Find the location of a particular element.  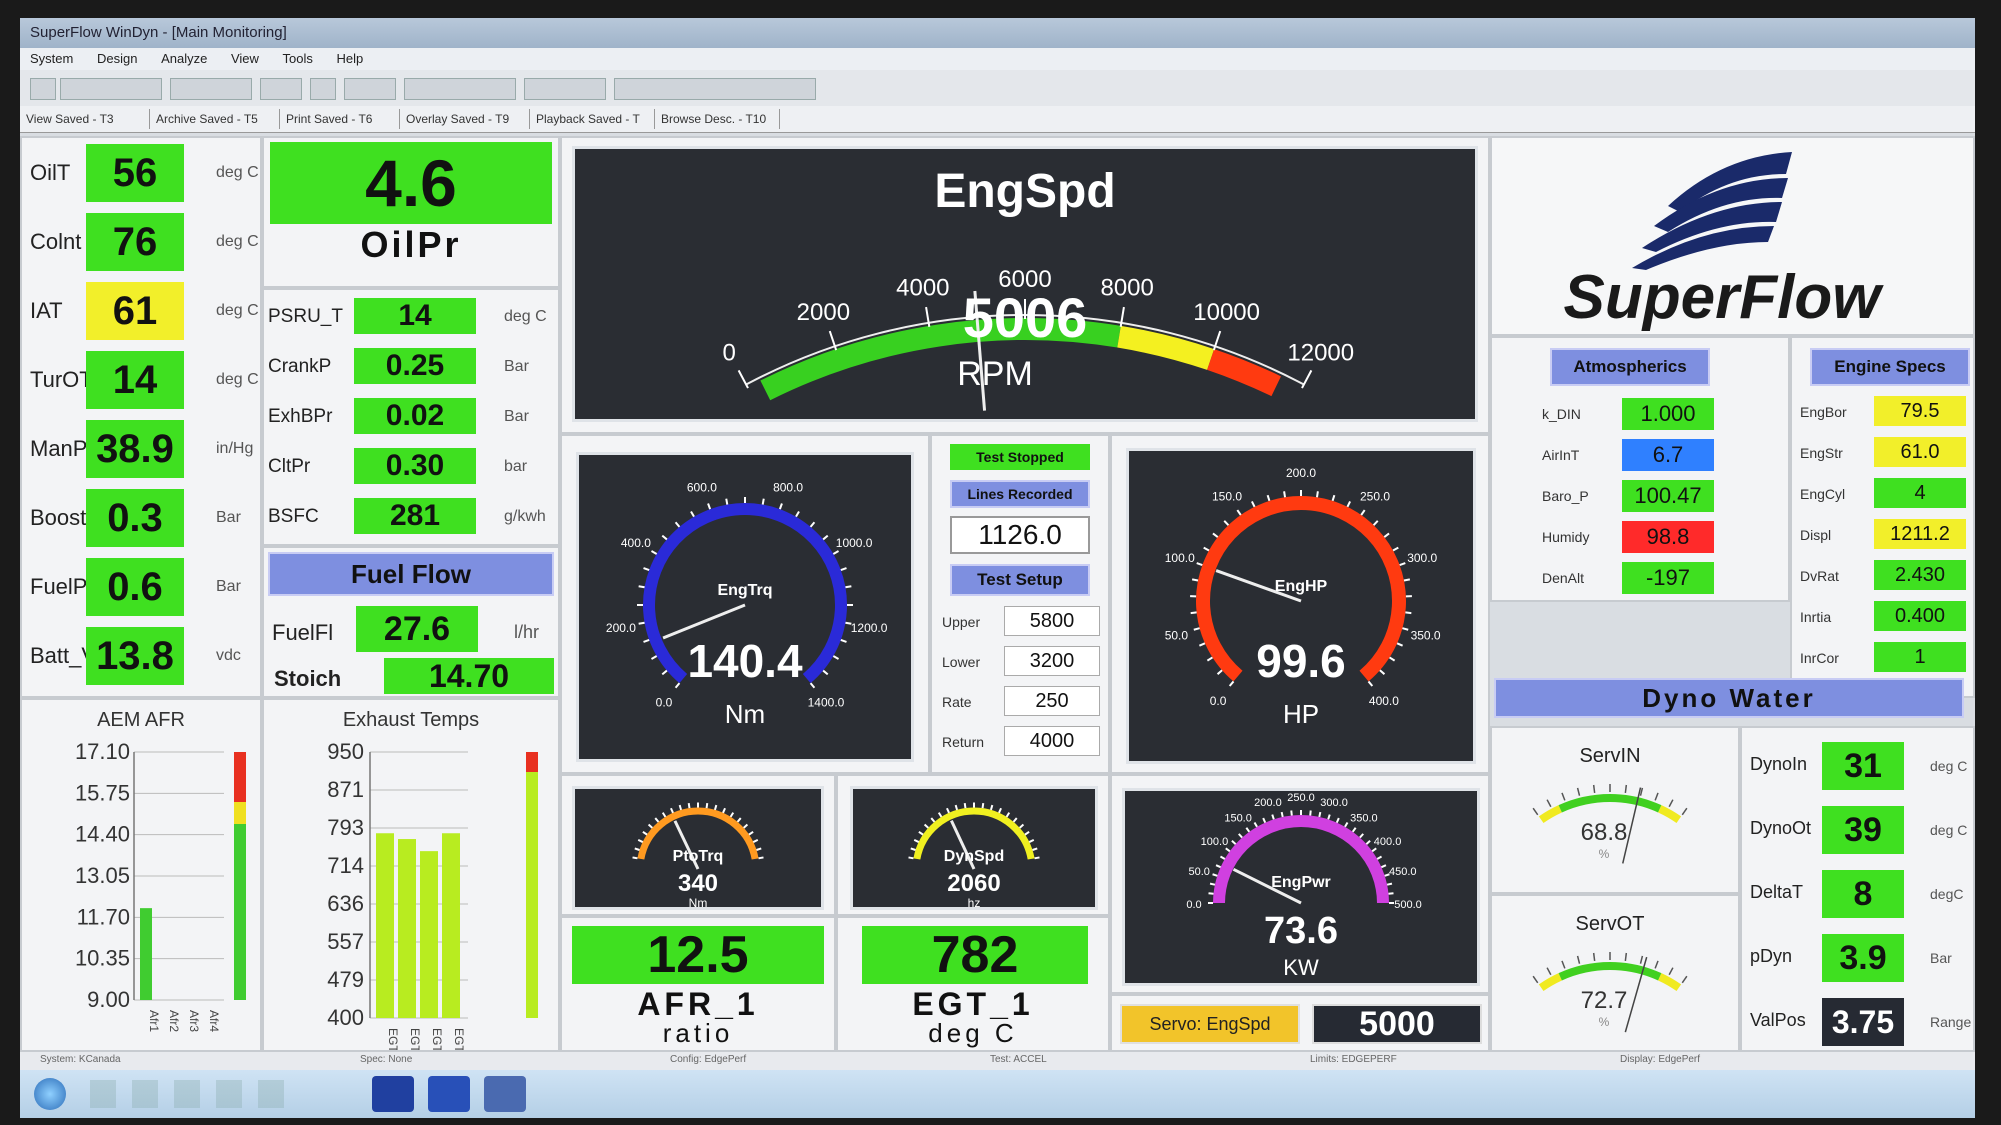

stoich-label: Stoich is located at coordinates (308, 678).